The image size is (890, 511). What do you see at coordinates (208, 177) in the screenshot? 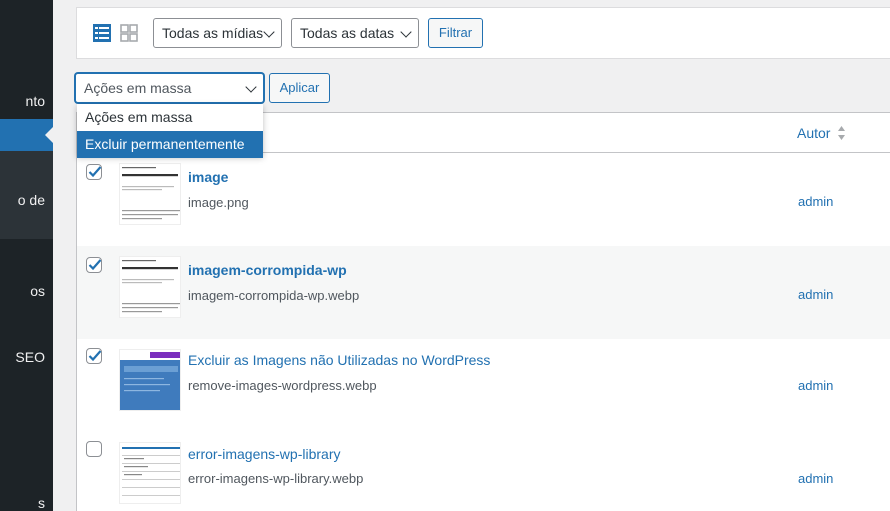
I see `media-title-link: image` at bounding box center [208, 177].